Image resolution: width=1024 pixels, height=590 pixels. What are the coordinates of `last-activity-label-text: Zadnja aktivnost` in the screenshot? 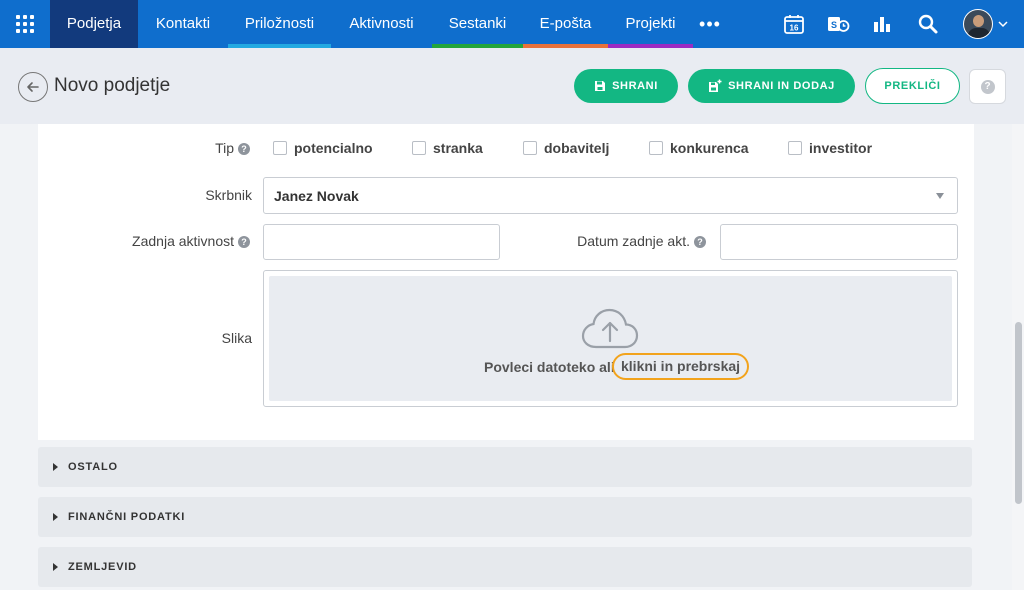 It's located at (183, 241).